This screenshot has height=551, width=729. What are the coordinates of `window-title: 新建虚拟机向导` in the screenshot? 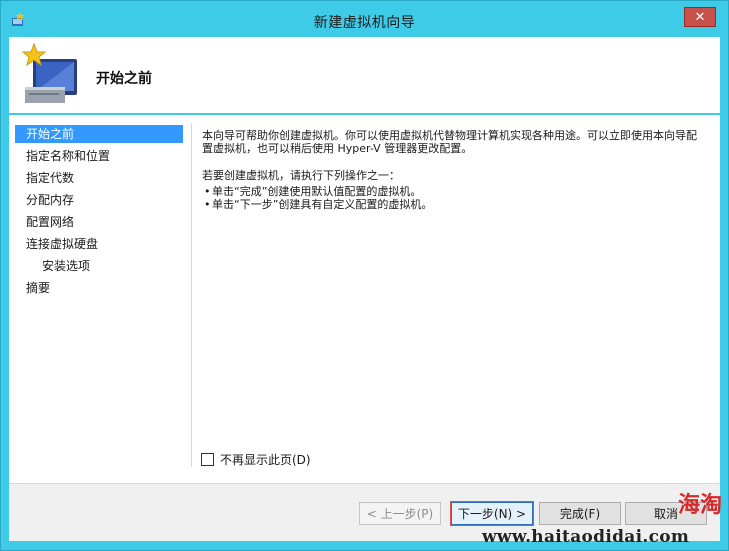 It's located at (364, 23).